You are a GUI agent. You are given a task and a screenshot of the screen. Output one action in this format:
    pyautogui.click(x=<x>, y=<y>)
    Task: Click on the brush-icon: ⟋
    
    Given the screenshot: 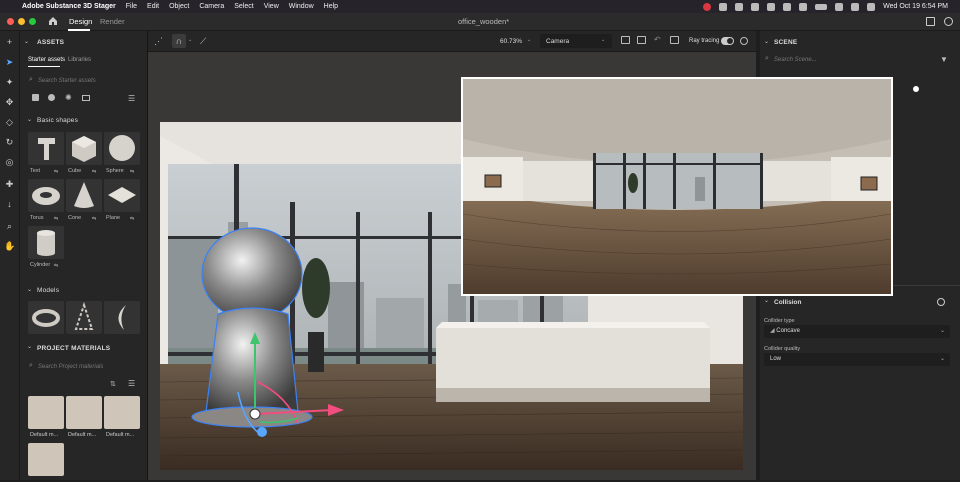 What is the action you would take?
    pyautogui.click(x=203, y=41)
    